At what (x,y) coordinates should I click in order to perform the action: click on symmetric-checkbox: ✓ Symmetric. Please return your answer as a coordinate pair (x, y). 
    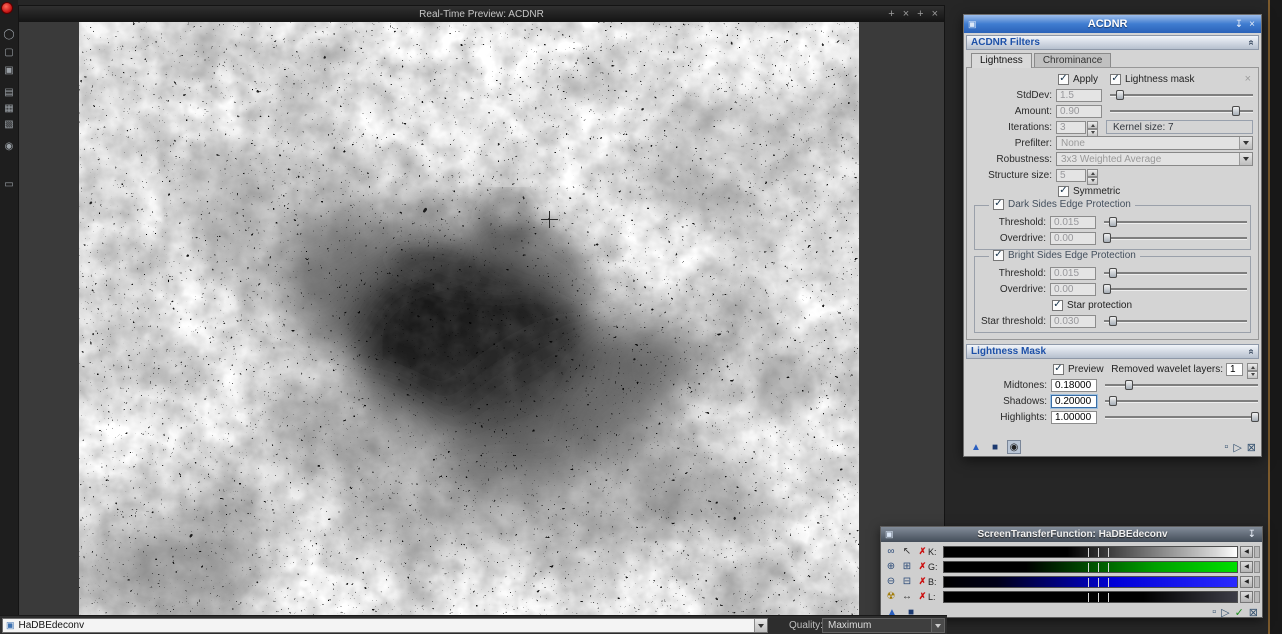
    Looking at the image, I should click on (1089, 191).